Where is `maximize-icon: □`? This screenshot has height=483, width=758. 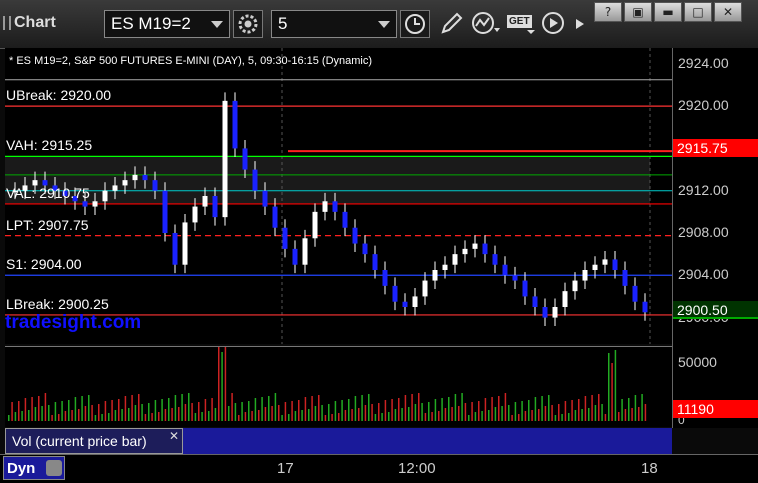 maximize-icon: □ is located at coordinates (698, 12).